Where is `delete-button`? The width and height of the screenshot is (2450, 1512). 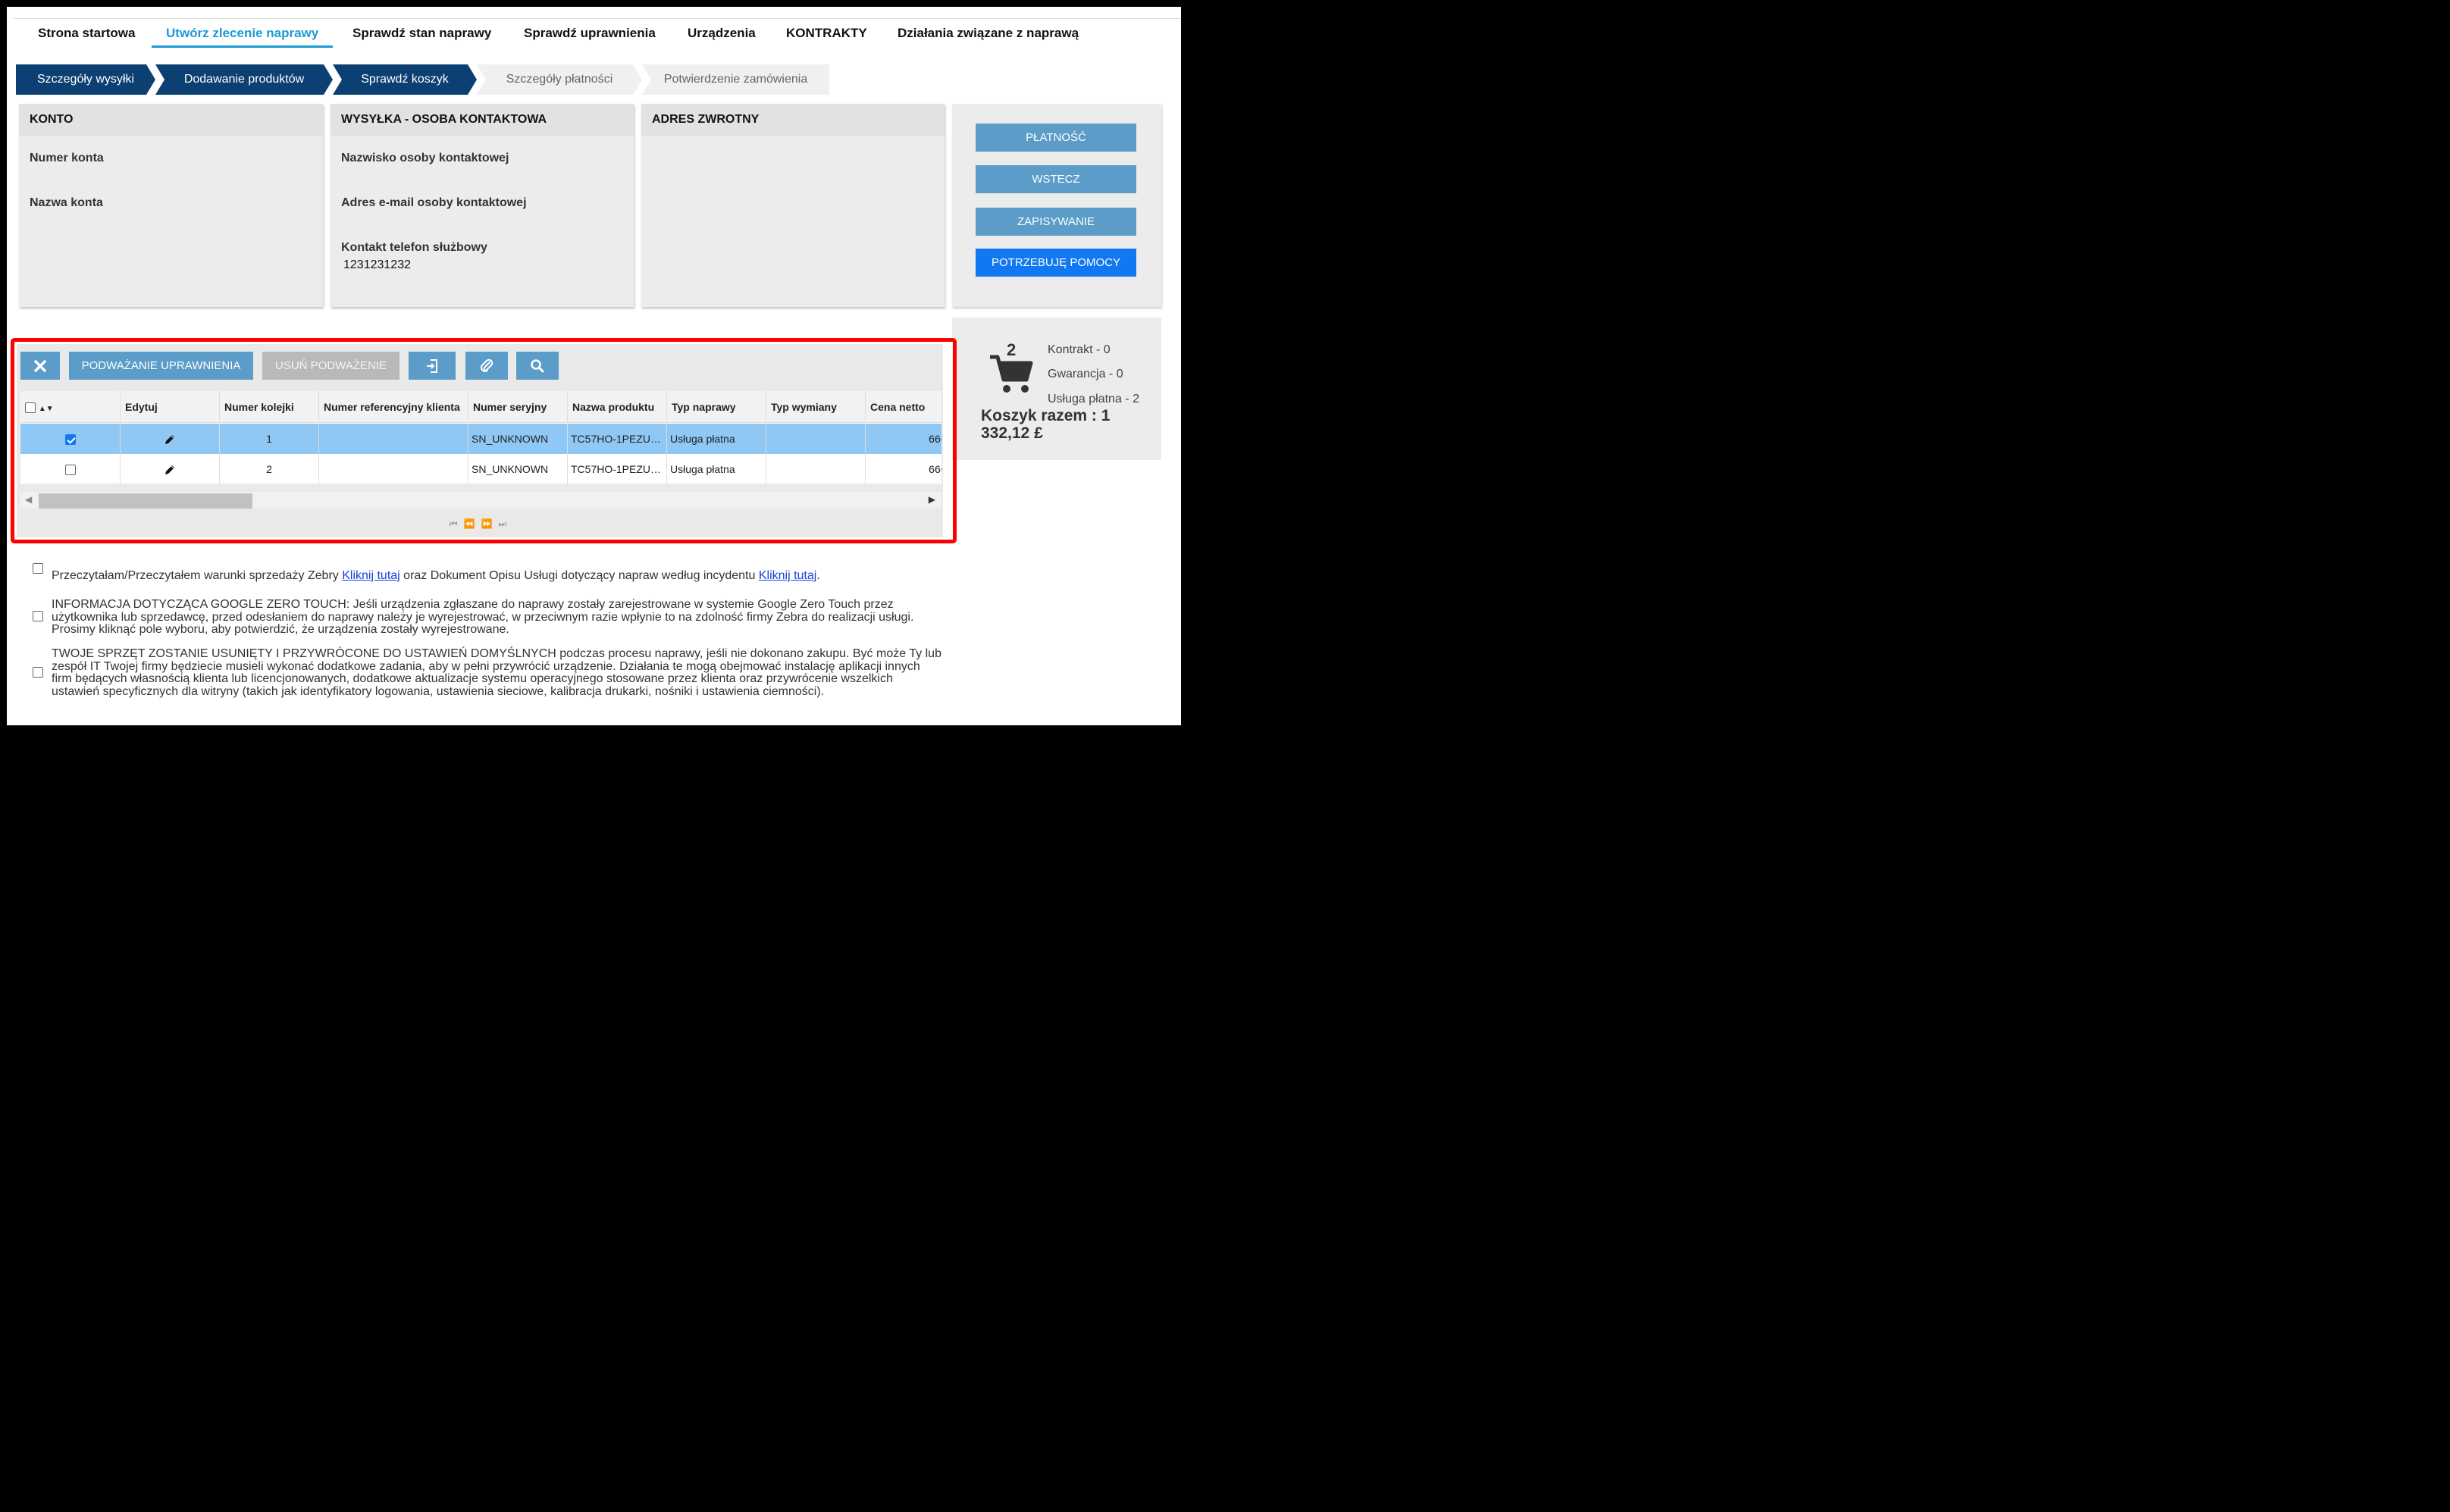
delete-button is located at coordinates (40, 366).